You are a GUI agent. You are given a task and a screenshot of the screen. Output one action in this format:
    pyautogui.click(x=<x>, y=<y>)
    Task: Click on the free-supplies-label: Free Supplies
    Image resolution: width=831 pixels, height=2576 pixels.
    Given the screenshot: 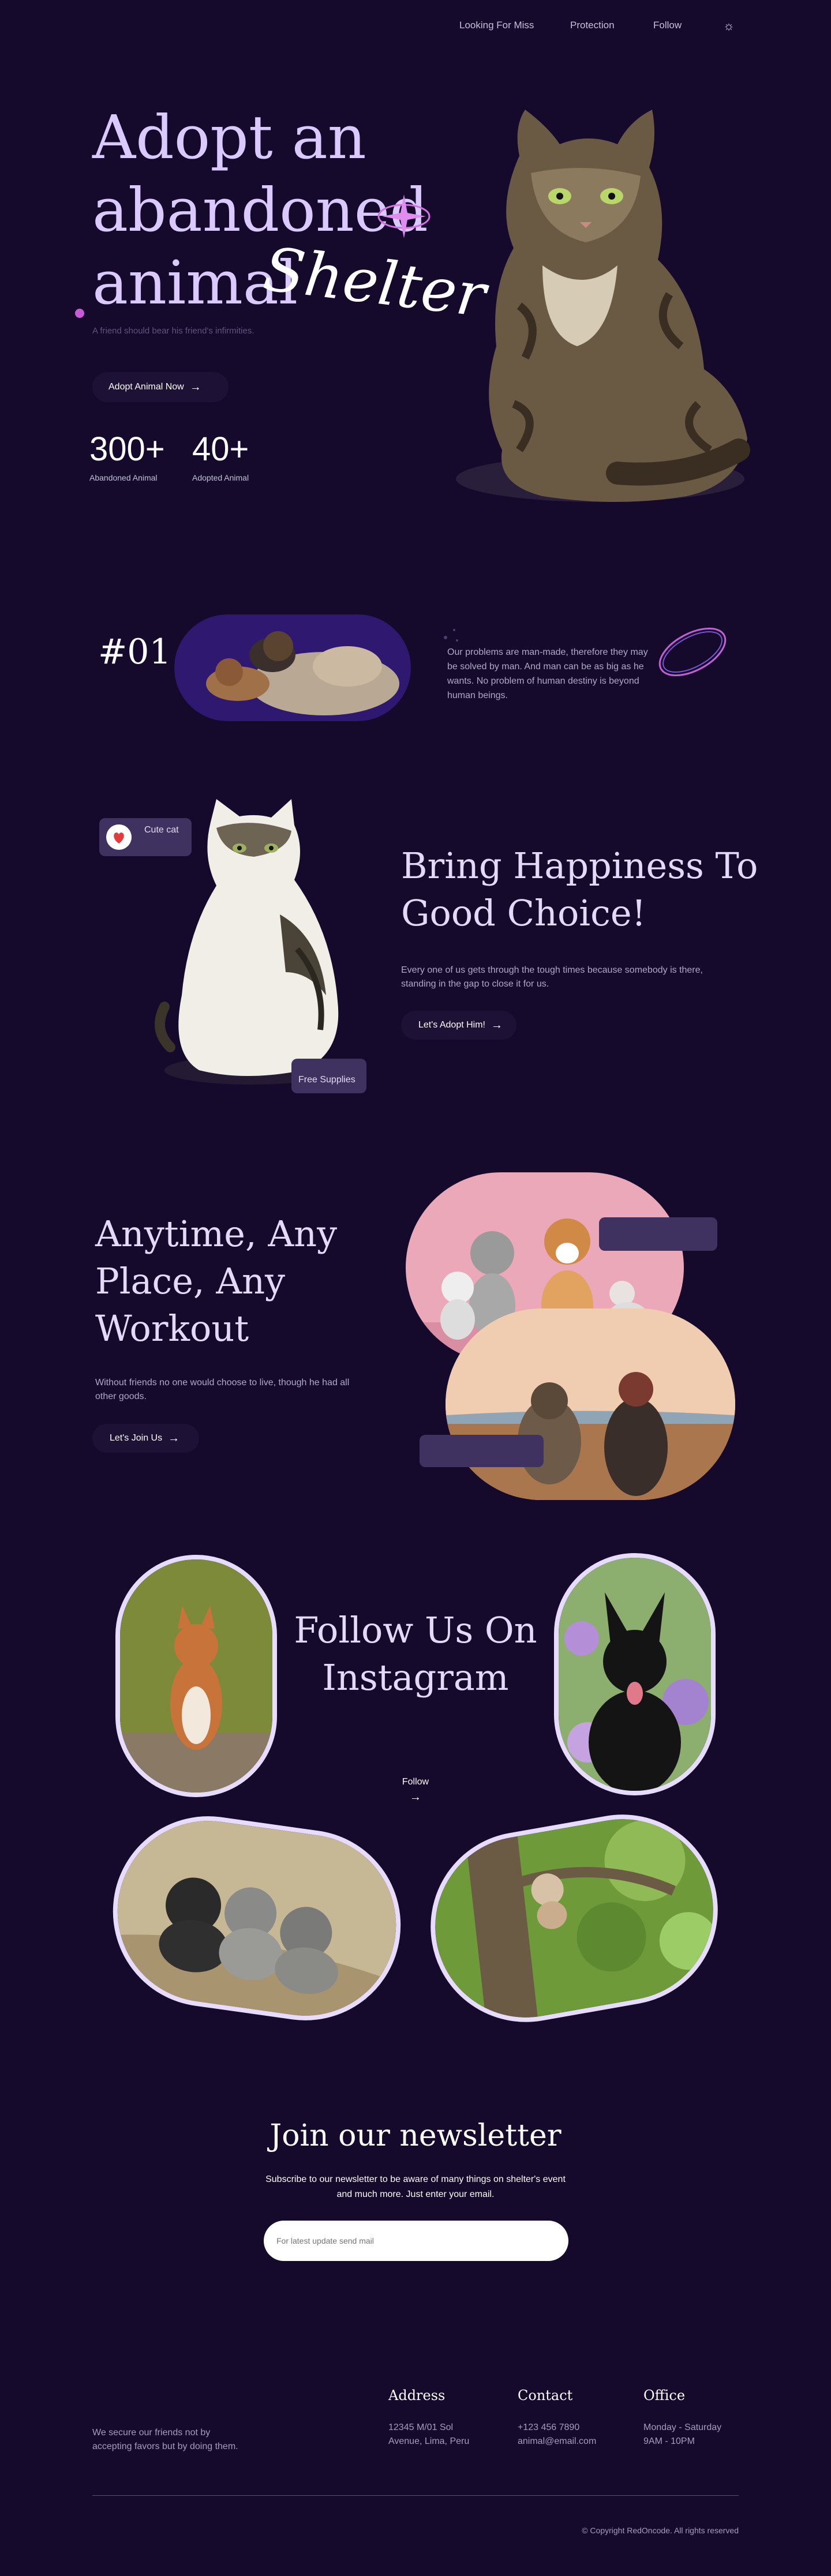 What is the action you would take?
    pyautogui.click(x=326, y=1080)
    